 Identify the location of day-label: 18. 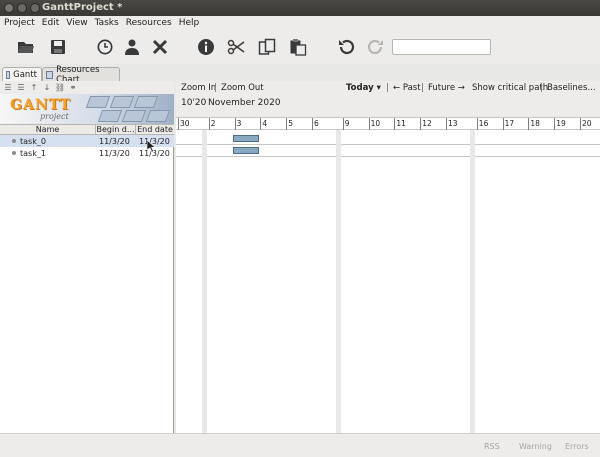
(535, 123).